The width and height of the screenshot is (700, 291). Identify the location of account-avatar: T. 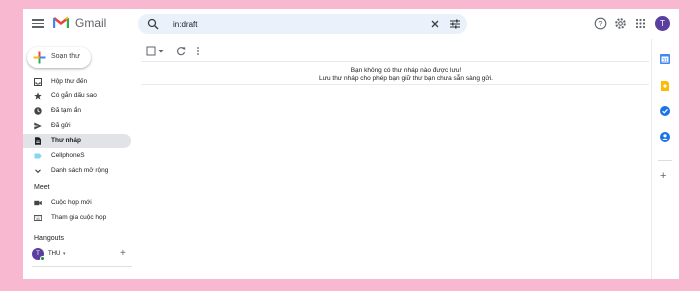
(662, 23).